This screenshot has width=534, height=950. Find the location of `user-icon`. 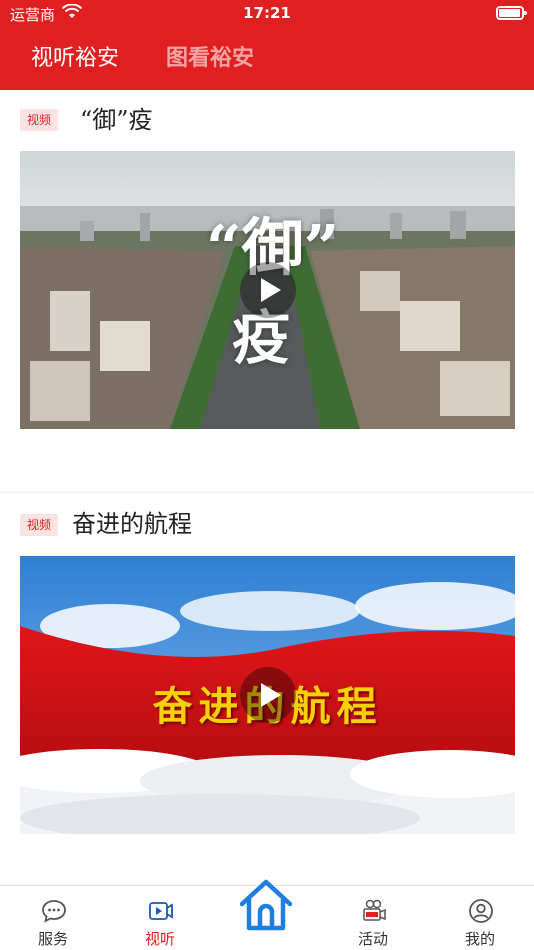

user-icon is located at coordinates (481, 911).